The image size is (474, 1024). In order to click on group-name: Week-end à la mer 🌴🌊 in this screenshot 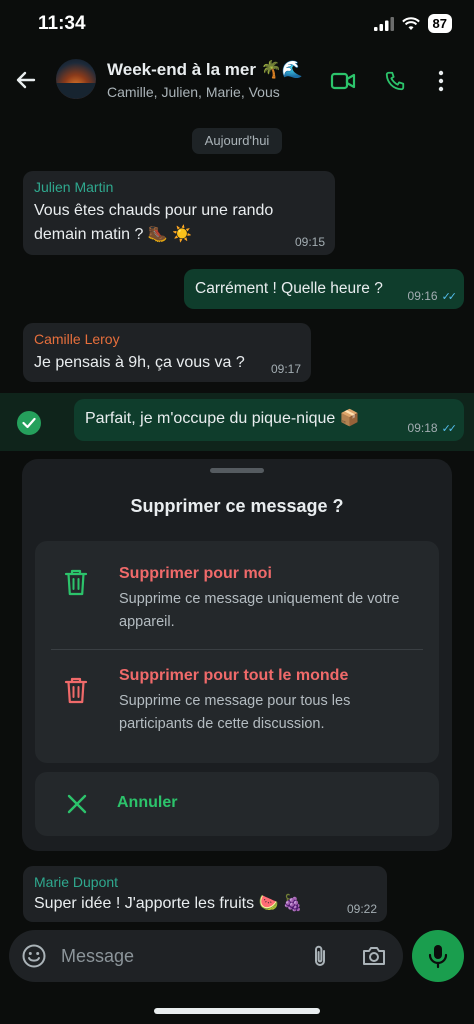, I will do `click(205, 70)`.